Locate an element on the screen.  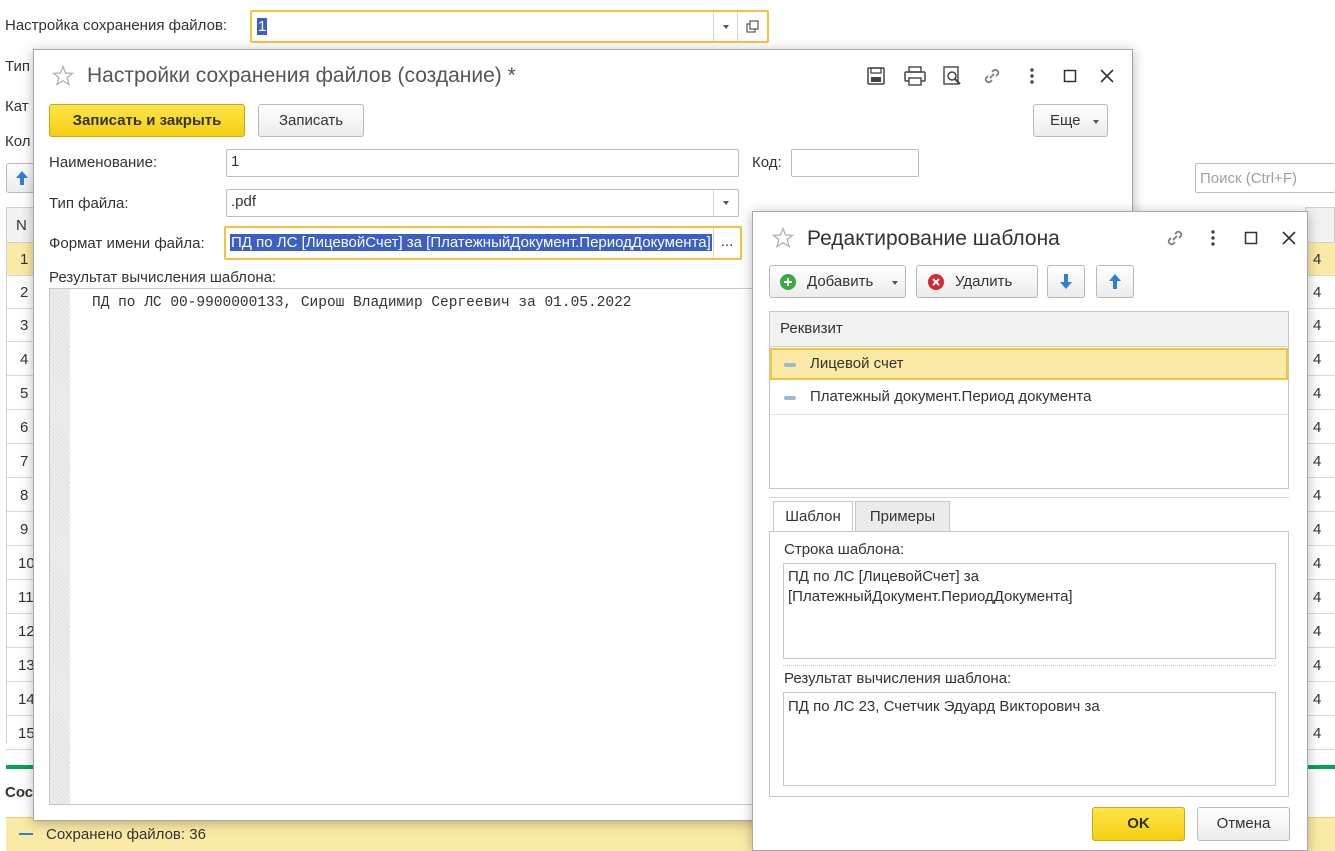
cut-label-category: Кат is located at coordinates (17, 106).